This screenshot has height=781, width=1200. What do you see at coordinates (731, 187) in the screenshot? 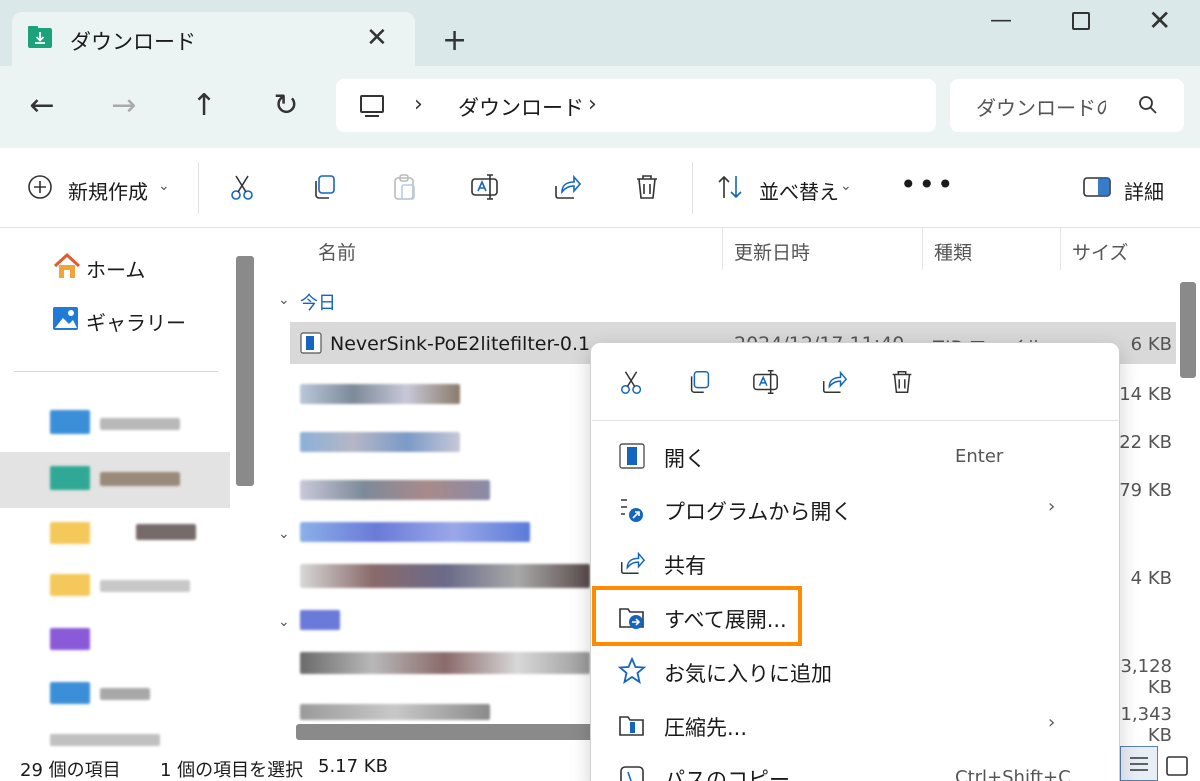
I see `sort-icon` at bounding box center [731, 187].